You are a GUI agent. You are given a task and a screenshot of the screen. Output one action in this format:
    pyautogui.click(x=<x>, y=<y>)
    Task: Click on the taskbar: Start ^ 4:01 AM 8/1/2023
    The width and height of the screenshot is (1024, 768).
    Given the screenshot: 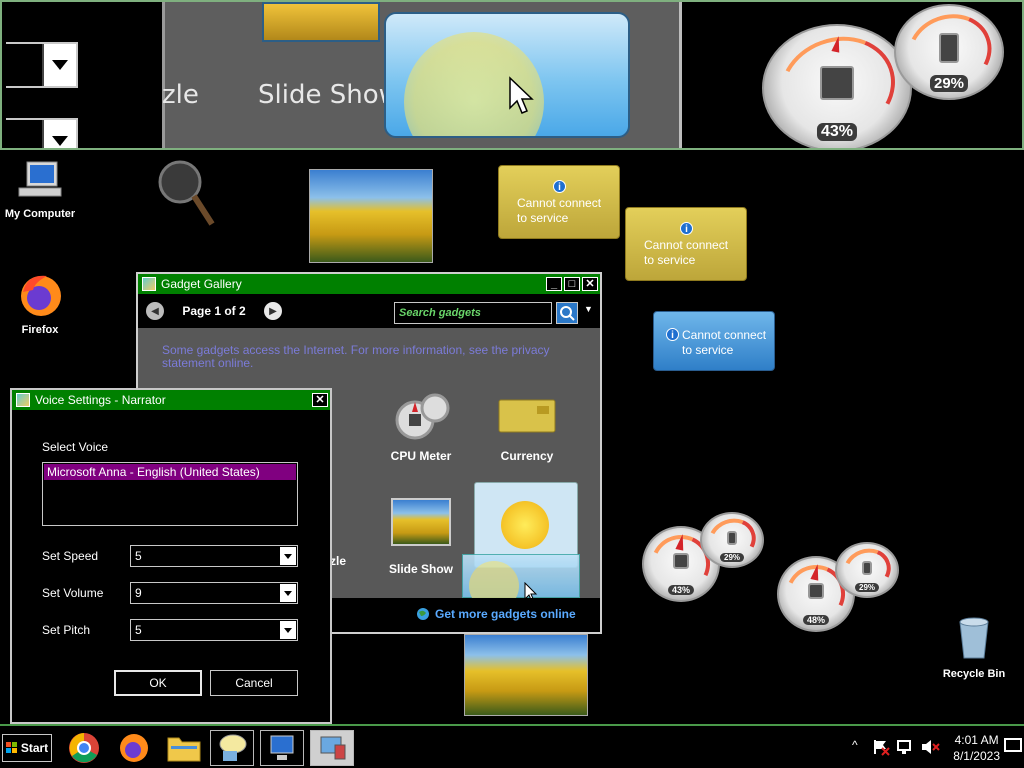 What is the action you would take?
    pyautogui.click(x=512, y=746)
    